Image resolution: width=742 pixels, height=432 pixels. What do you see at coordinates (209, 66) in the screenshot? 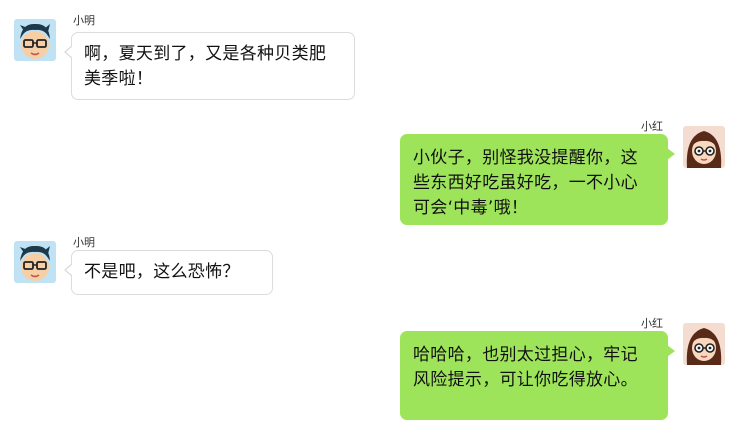
I see `message-bubble: 啊，夏天到了，又是各种贝类肥美季啦！` at bounding box center [209, 66].